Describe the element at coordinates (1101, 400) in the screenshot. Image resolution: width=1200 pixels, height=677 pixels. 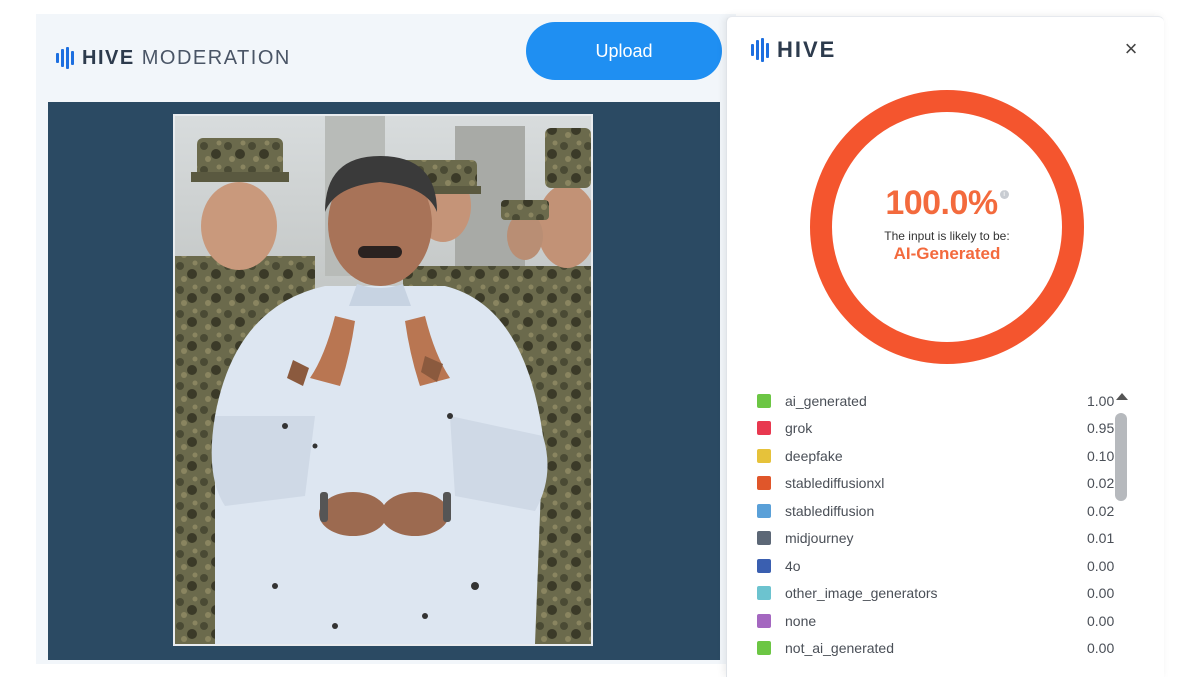
I see `class-score: 1.00` at that location.